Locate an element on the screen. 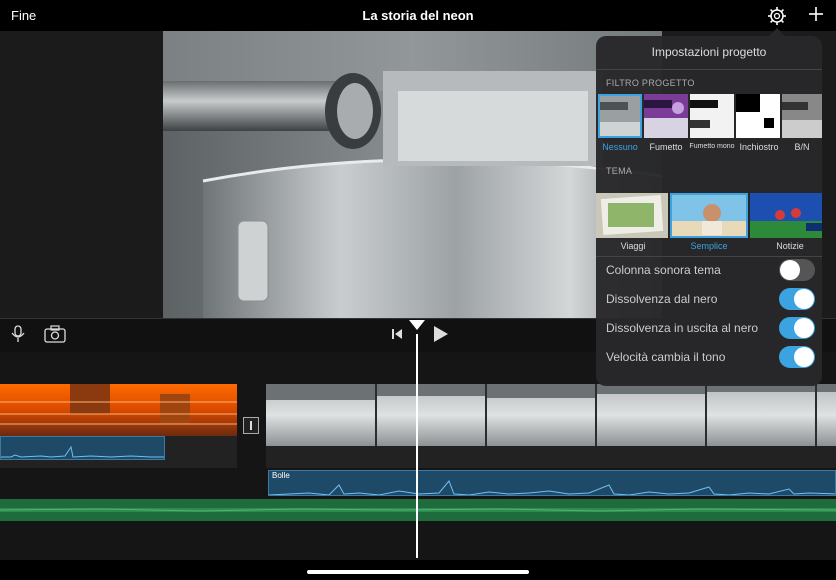  theme-label-news: Notizie is located at coordinates (790, 246).